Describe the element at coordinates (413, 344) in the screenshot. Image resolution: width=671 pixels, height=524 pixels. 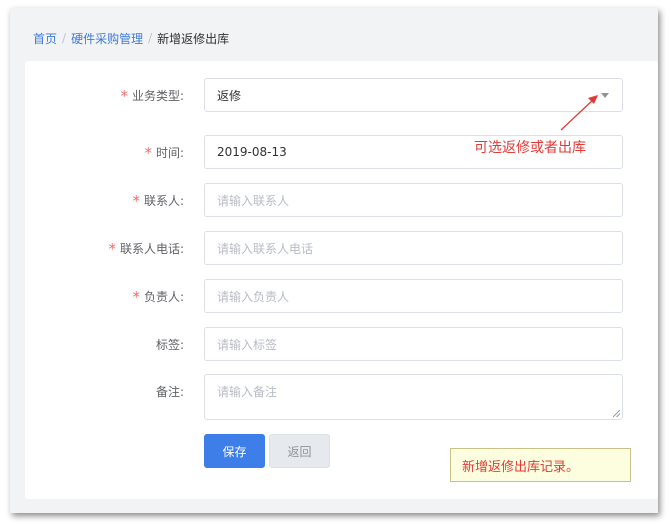
I see `tags-input: 请输入标签` at that location.